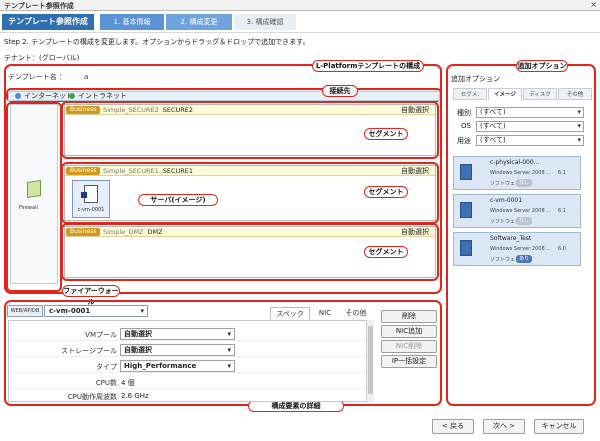 The width and height of the screenshot is (600, 441). Describe the element at coordinates (524, 259) in the screenshot. I see `option-software-flag: あり` at that location.